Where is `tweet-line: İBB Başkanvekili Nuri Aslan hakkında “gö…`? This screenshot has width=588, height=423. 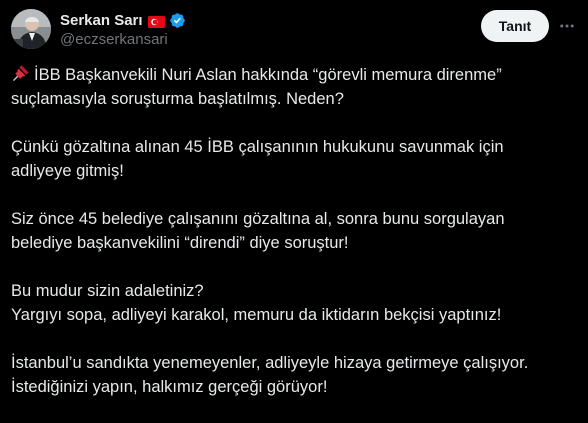
tweet-line: İBB Başkanvekili Nuri Aslan hakkında “gö… is located at coordinates (296, 75).